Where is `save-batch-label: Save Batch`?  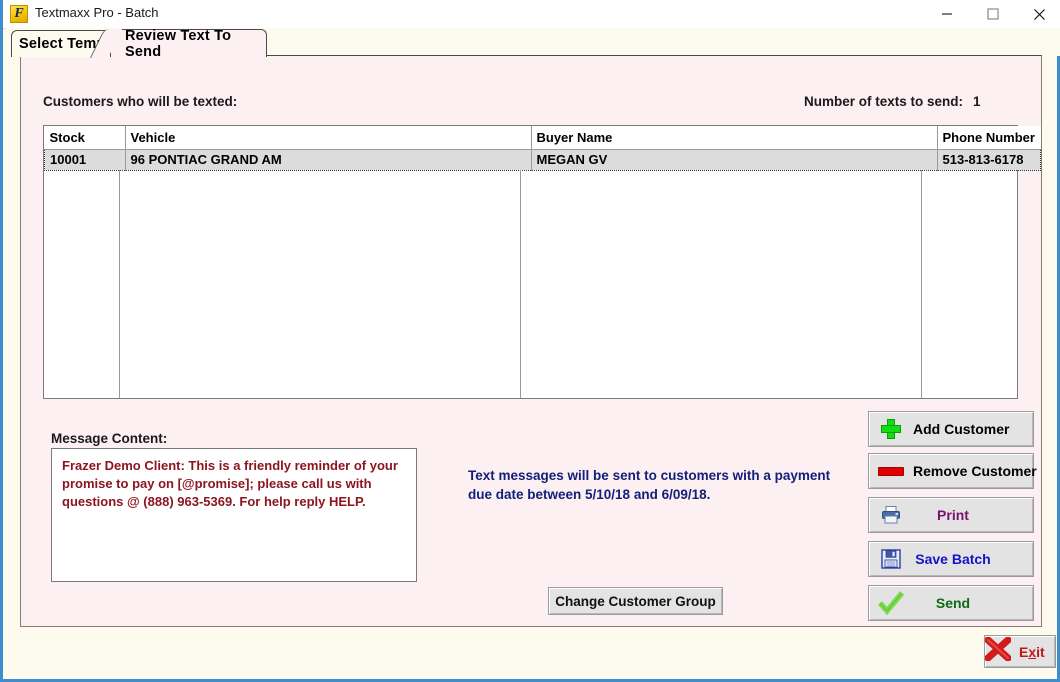 save-batch-label: Save Batch is located at coordinates (953, 559).